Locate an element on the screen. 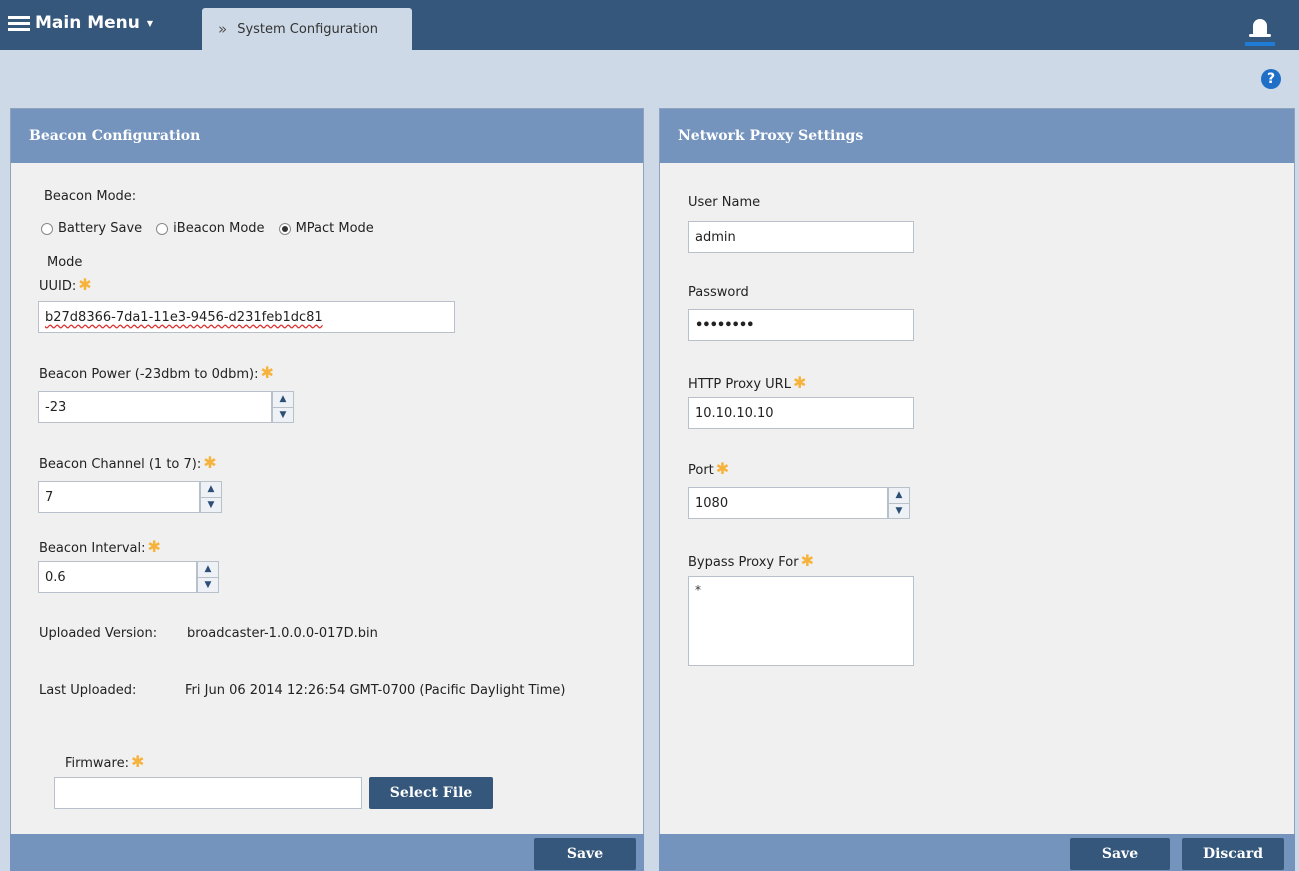 This screenshot has height=871, width=1299. panel-title: Beacon Configuration is located at coordinates (327, 136).